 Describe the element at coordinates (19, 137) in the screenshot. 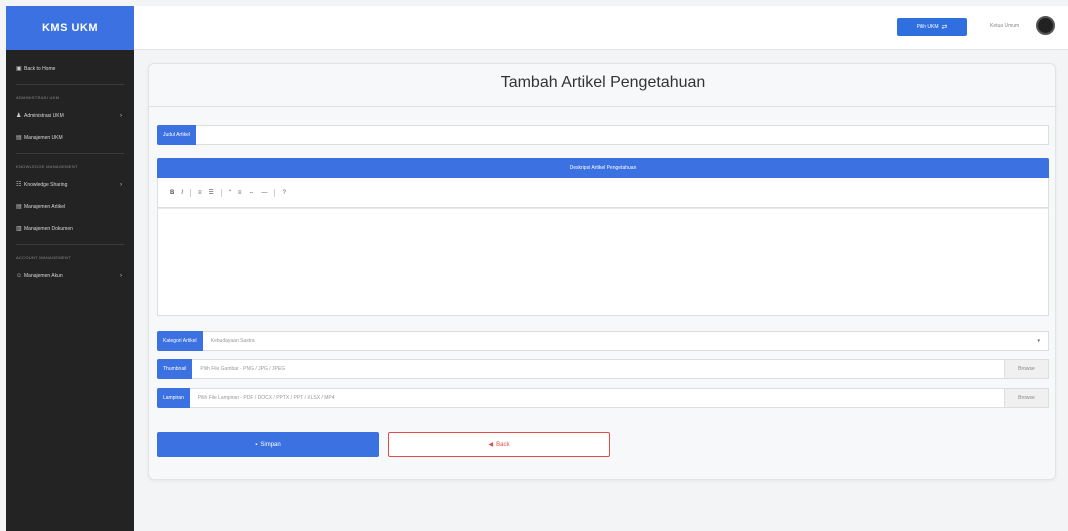

I see `list-icon: ▤` at that location.